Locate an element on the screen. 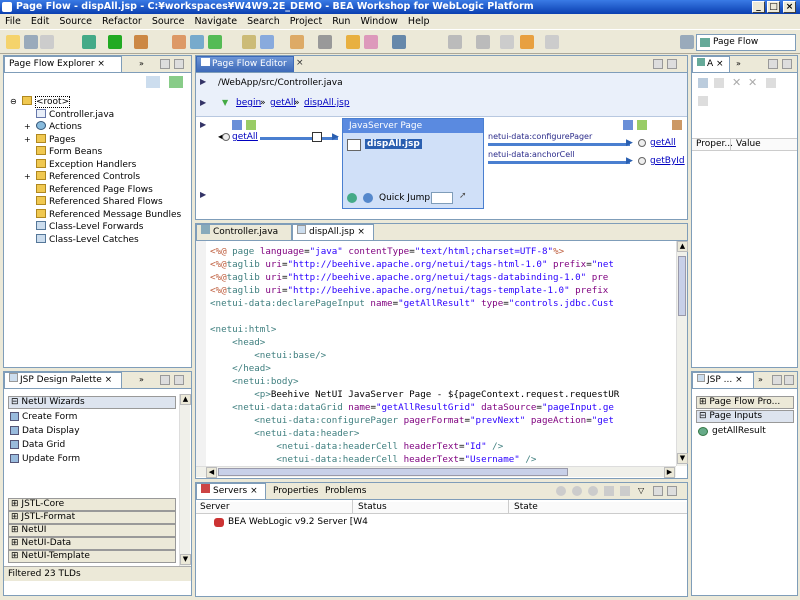 Image resolution: width=800 pixels, height=600 pixels. palette-vscroll: ▲ ▼ is located at coordinates (185, 480).